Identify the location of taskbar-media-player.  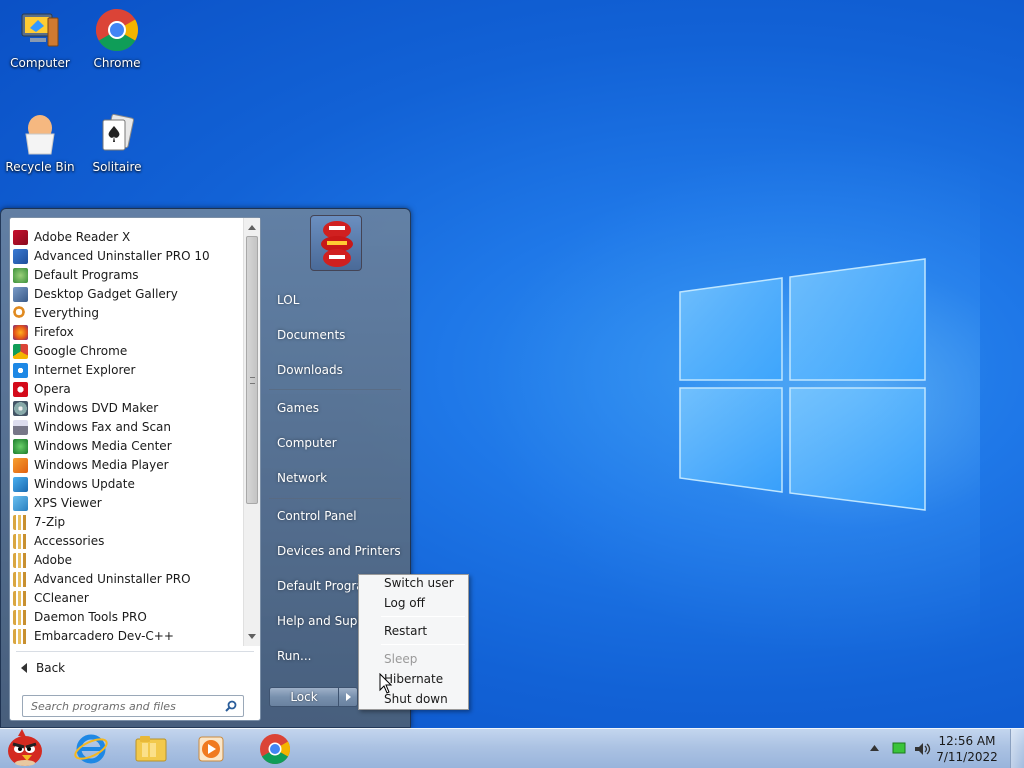
(211, 749).